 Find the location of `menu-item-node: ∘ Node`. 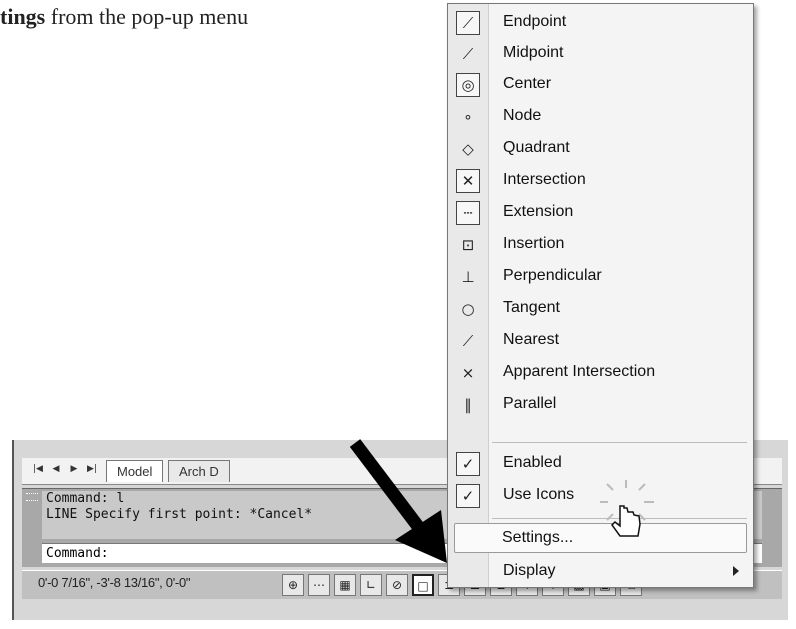

menu-item-node: ∘ Node is located at coordinates (600, 116).